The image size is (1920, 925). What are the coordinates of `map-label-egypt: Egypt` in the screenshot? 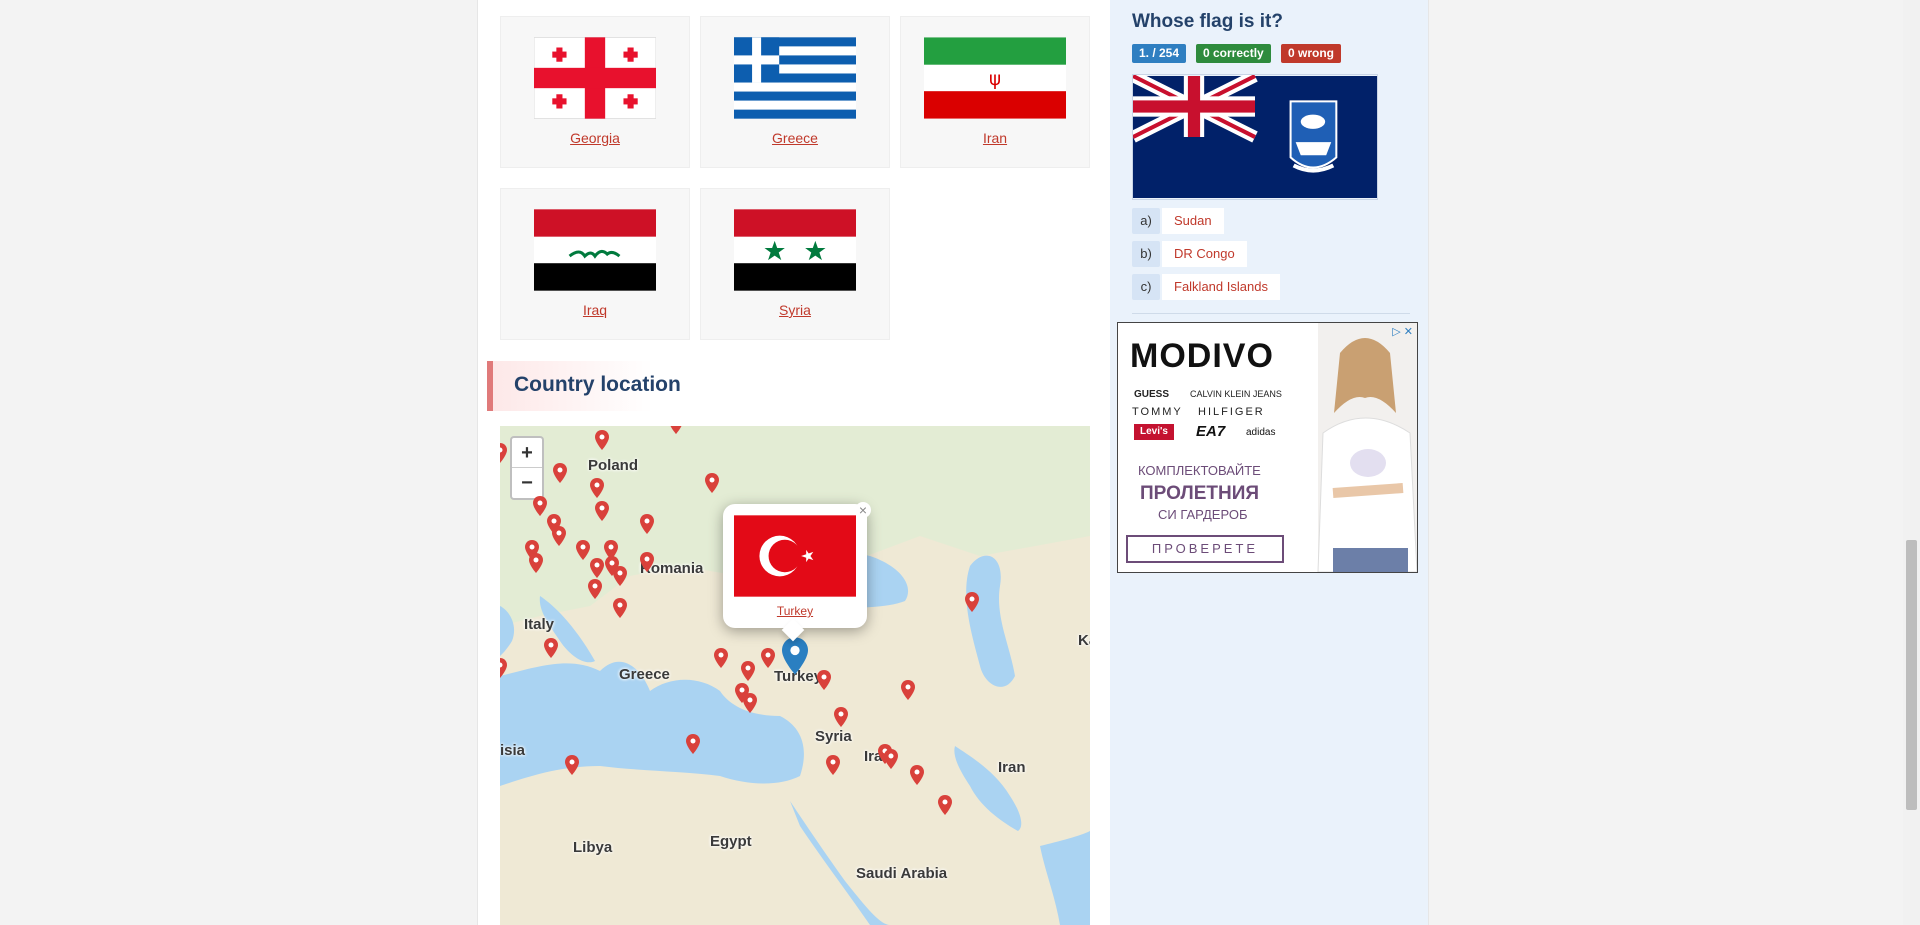 It's located at (731, 841).